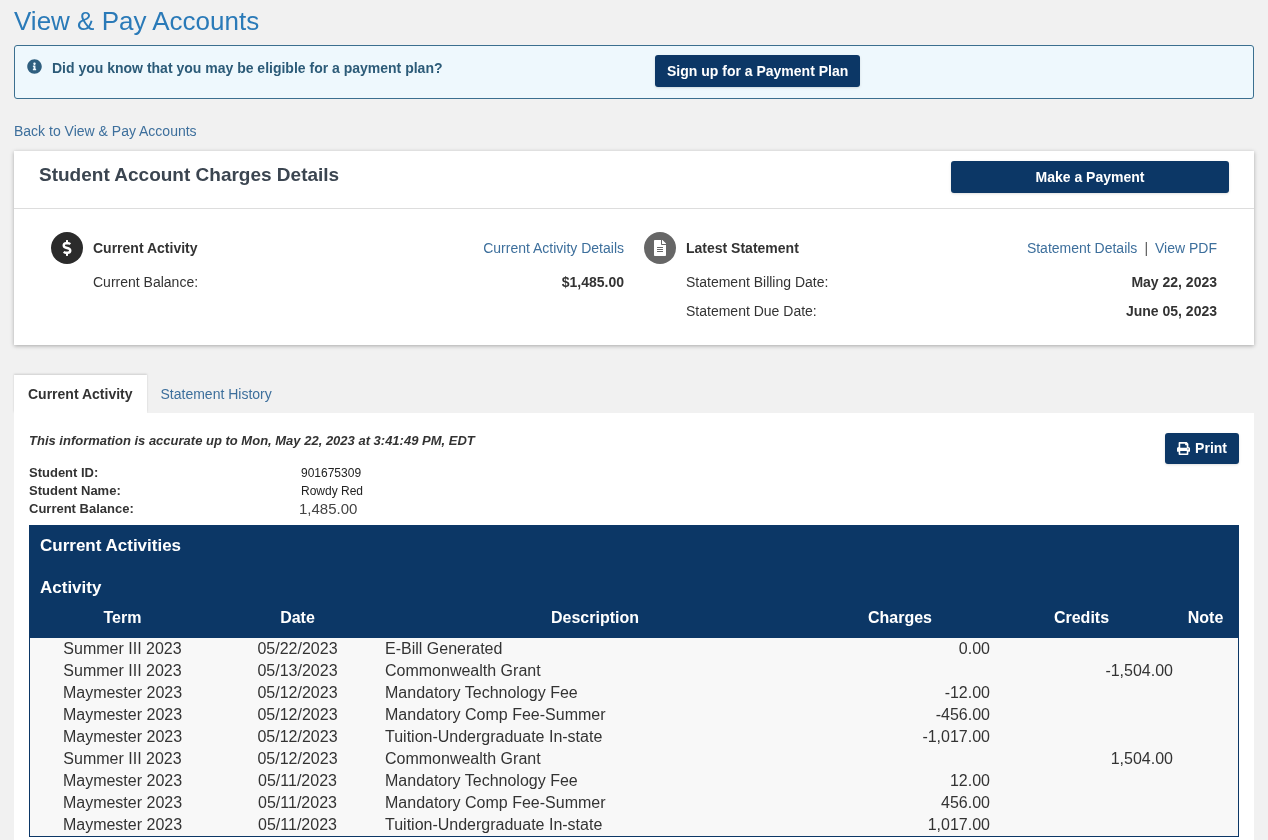 The height and width of the screenshot is (840, 1268). What do you see at coordinates (742, 248) in the screenshot?
I see `section-heading: Latest Statement` at bounding box center [742, 248].